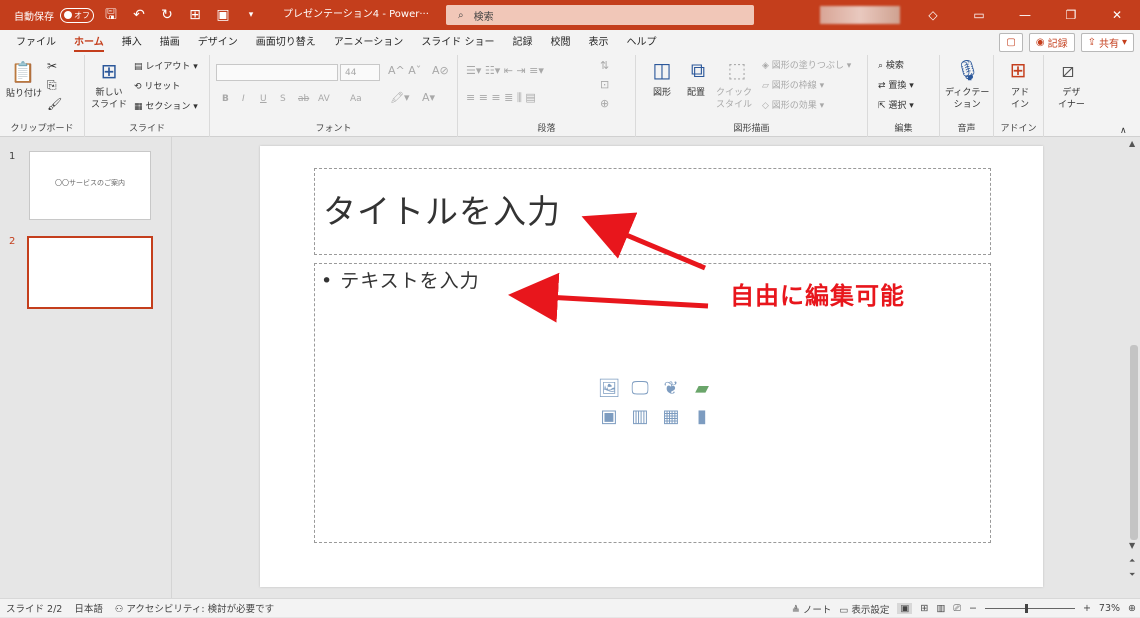  What do you see at coordinates (896, 86) in the screenshot?
I see `replace-button: ⇄ 置換 ▾` at bounding box center [896, 86].